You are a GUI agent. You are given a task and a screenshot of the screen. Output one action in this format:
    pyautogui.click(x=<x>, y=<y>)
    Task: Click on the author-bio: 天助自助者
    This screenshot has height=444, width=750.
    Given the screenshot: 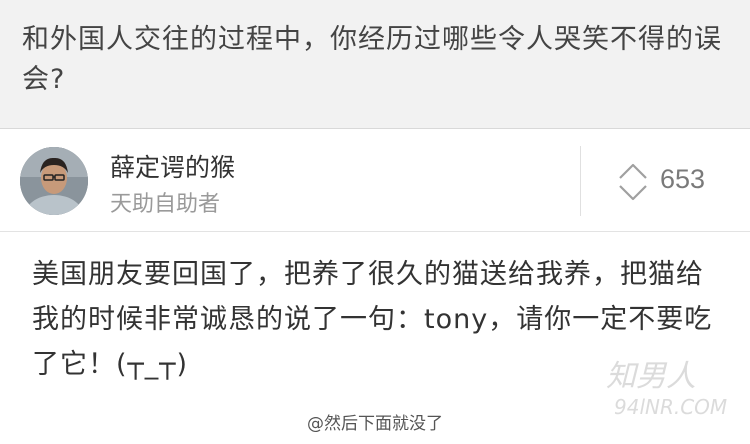 What is the action you would take?
    pyautogui.click(x=165, y=204)
    